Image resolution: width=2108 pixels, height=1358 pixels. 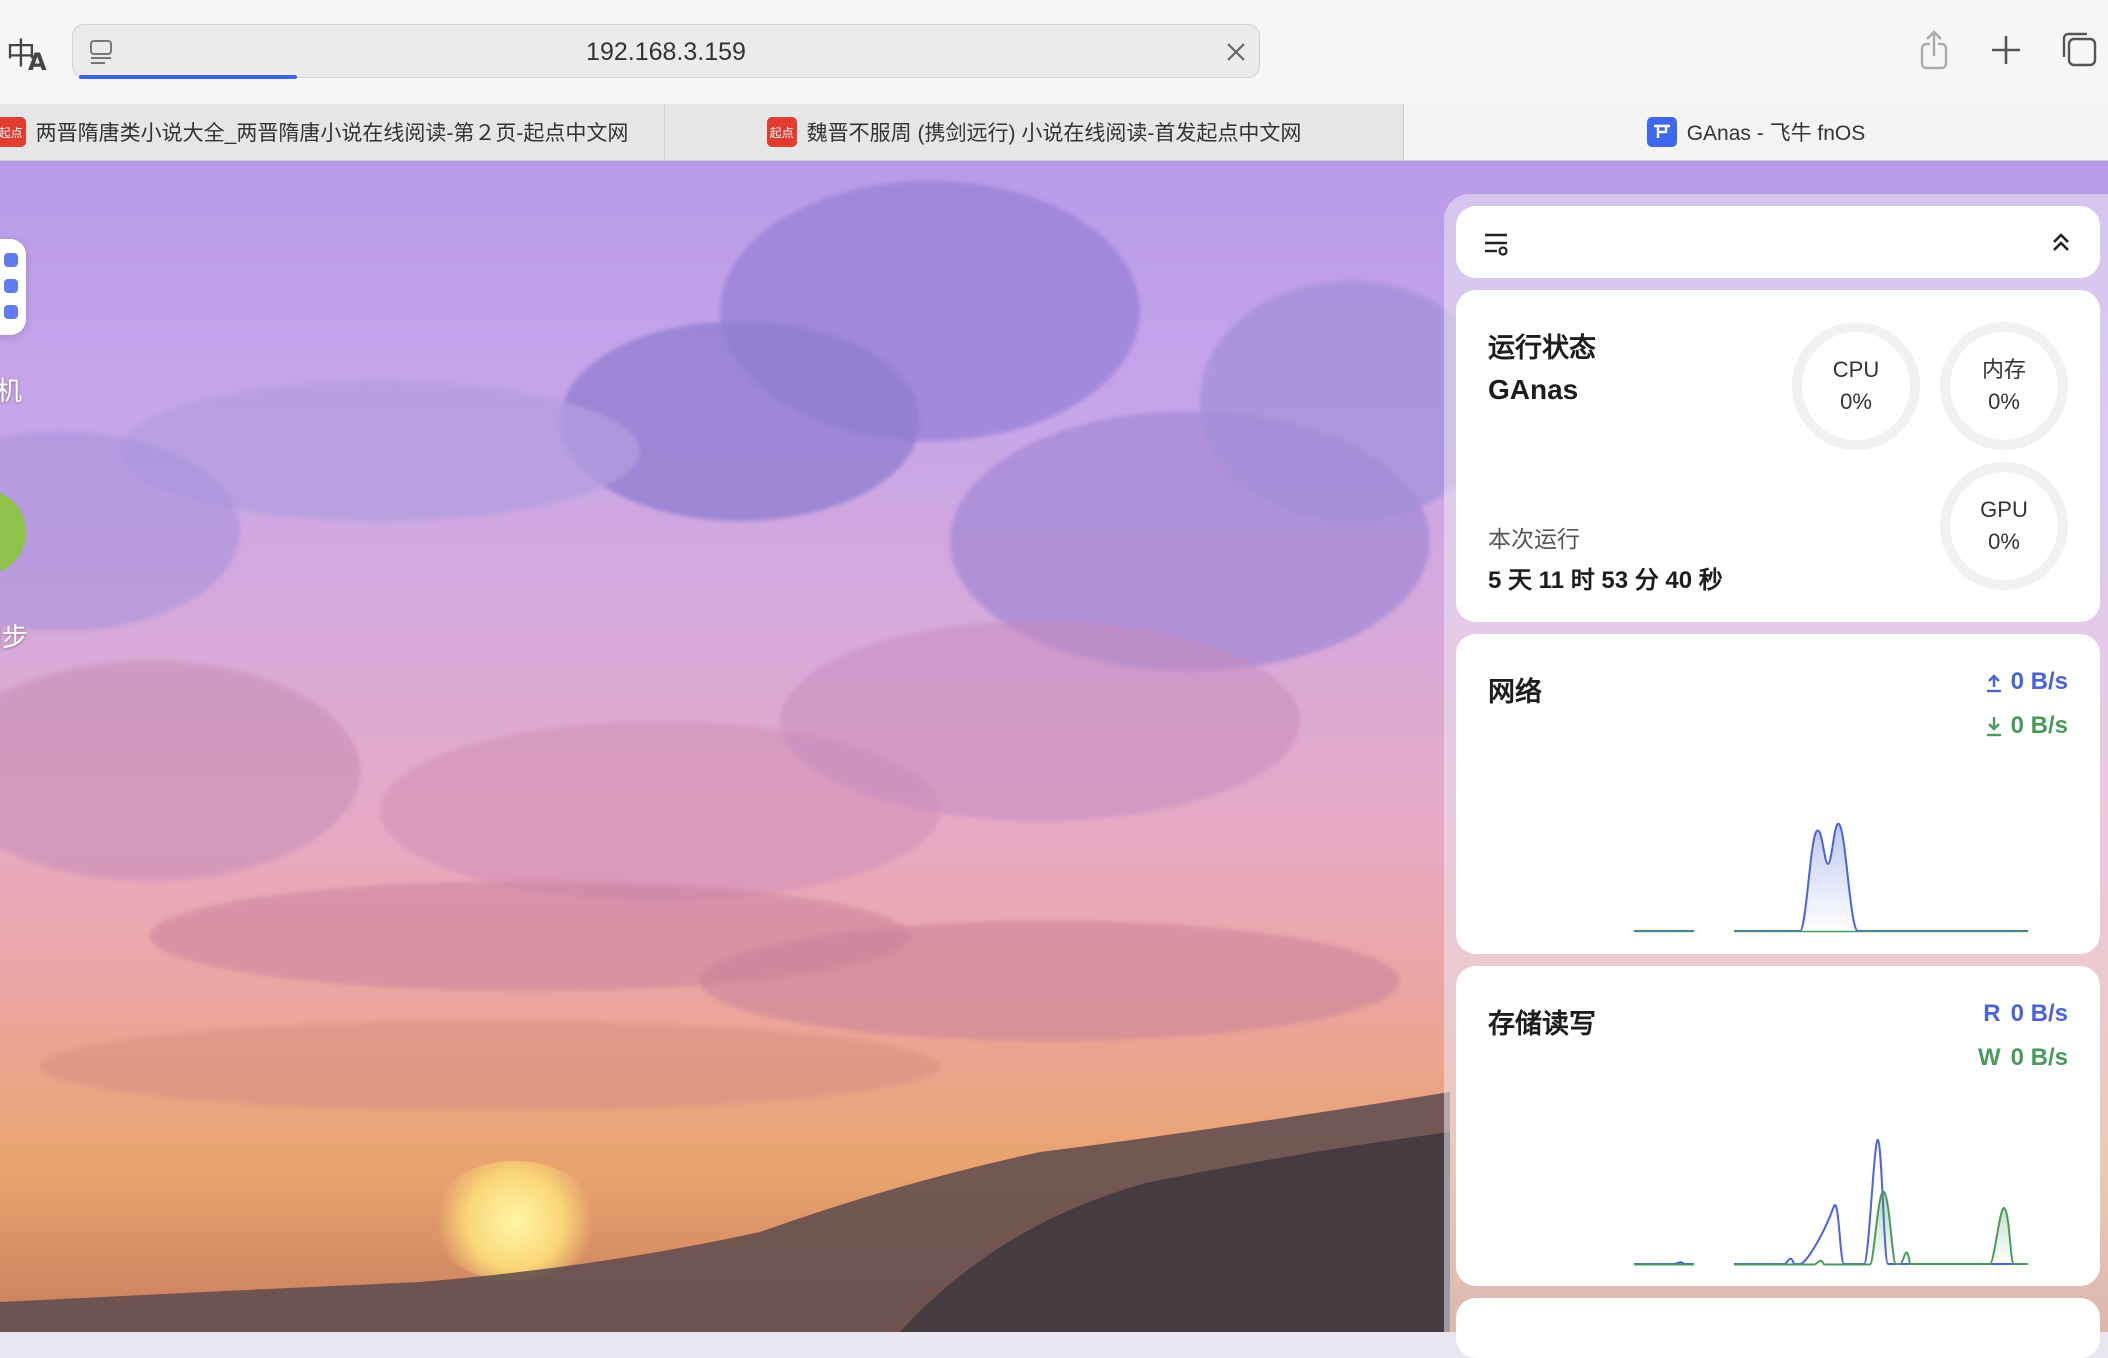 I want to click on uptime-value: 5 天 11 时 53 分 40 秒, so click(x=1605, y=580).